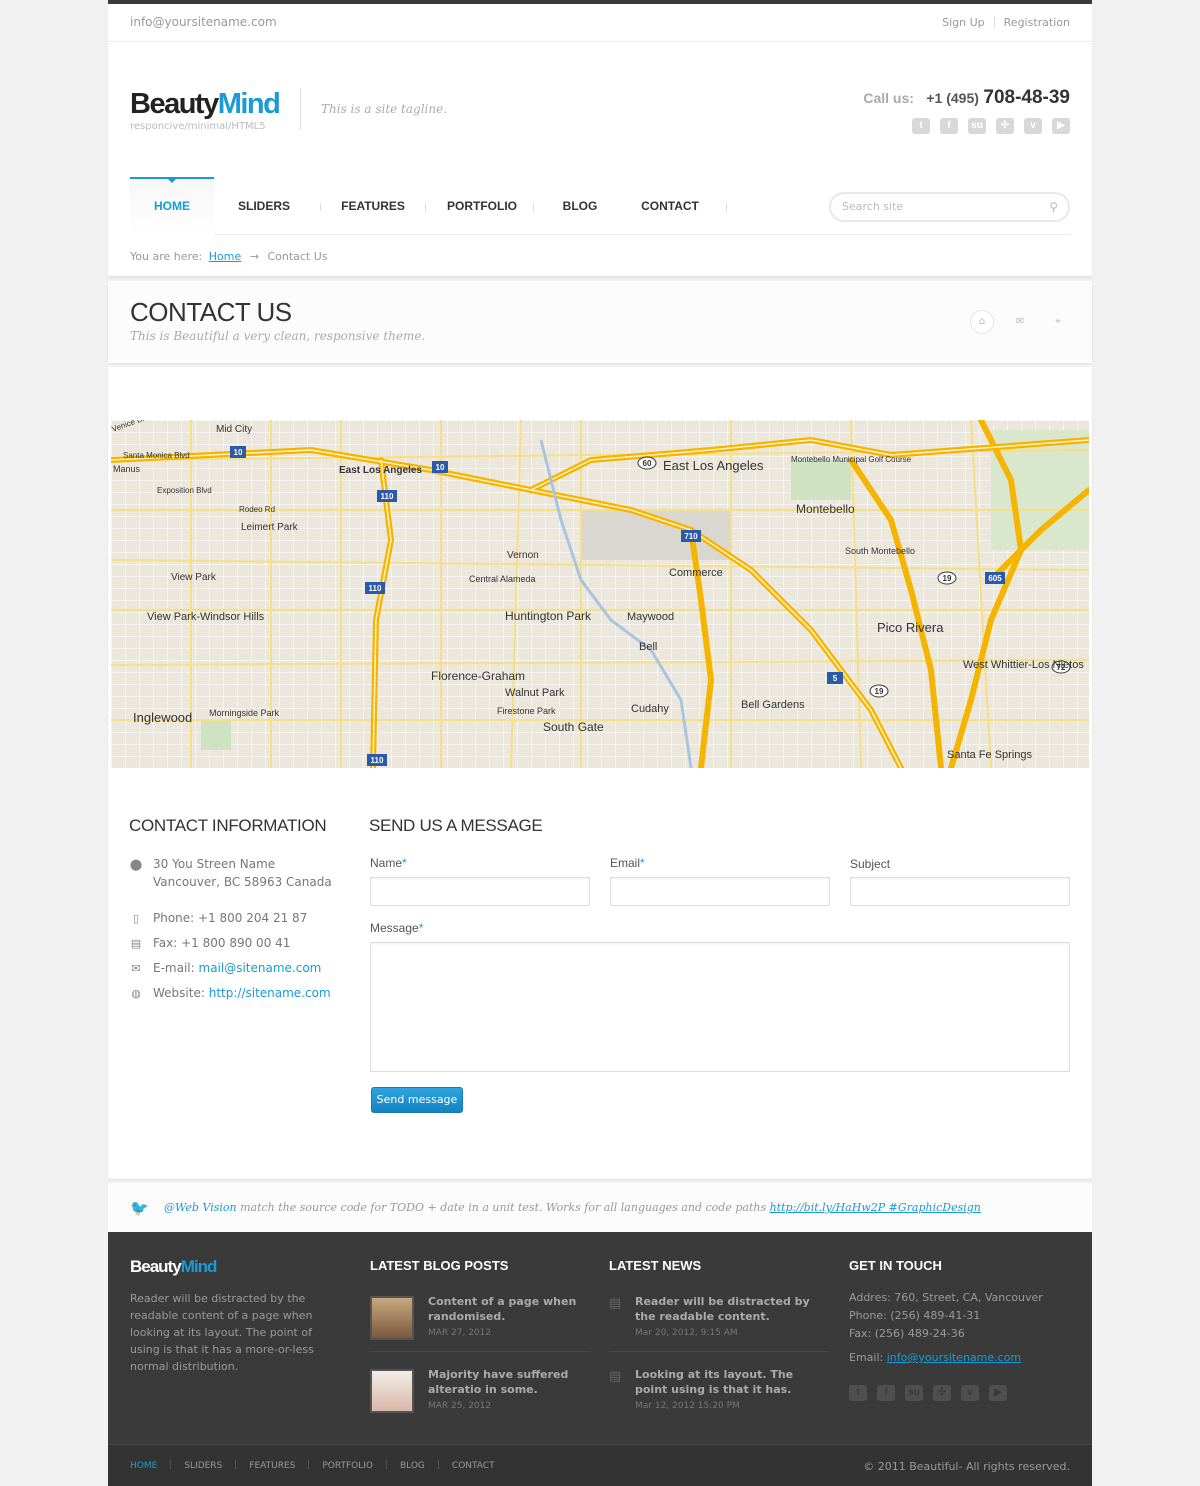 The width and height of the screenshot is (1200, 1486). I want to click on footer-nav-home: HOME, so click(143, 1466).